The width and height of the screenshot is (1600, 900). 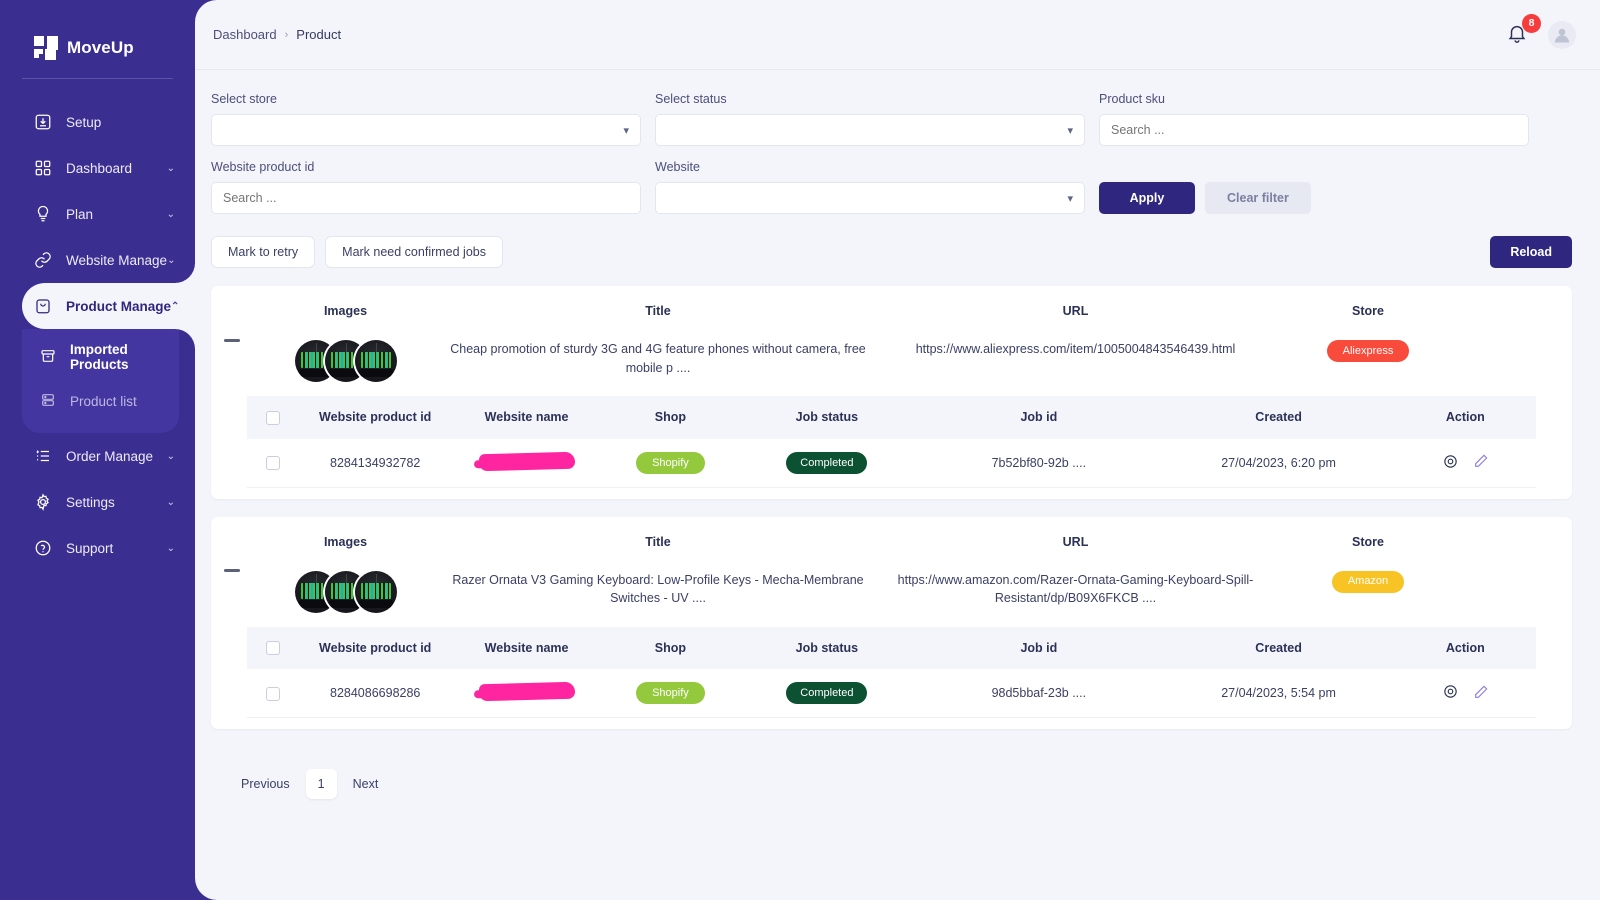 What do you see at coordinates (1368, 340) in the screenshot?
I see `card-column-store: Store Aliexpress` at bounding box center [1368, 340].